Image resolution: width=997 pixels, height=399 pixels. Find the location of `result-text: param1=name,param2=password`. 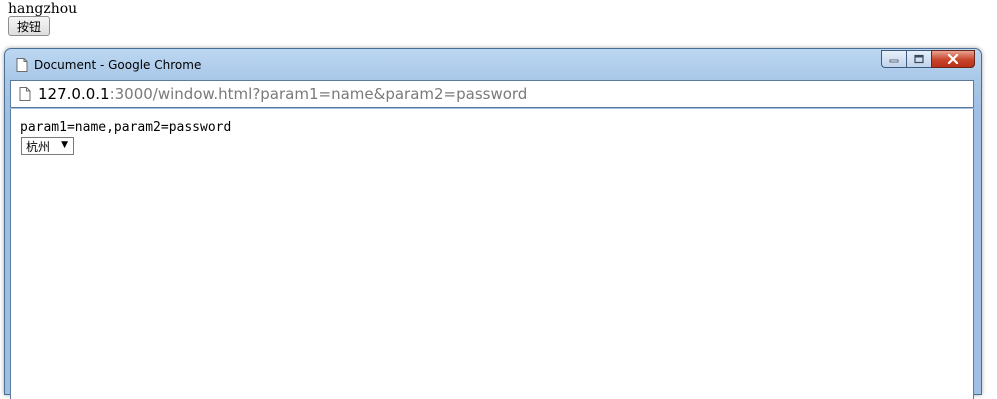

result-text: param1=name,param2=password is located at coordinates (126, 127).